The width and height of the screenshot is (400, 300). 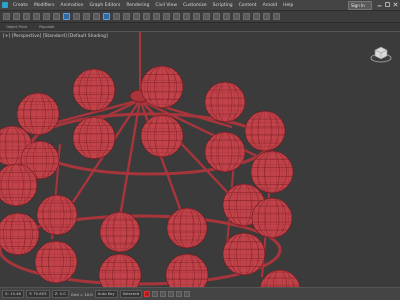 What do you see at coordinates (288, 5) in the screenshot?
I see `menu-help: Help` at bounding box center [288, 5].